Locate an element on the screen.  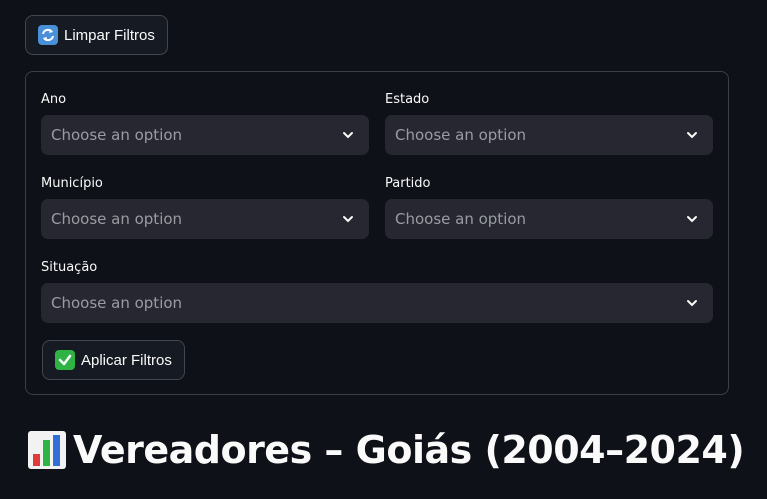
ano-label: Ano is located at coordinates (54, 99).